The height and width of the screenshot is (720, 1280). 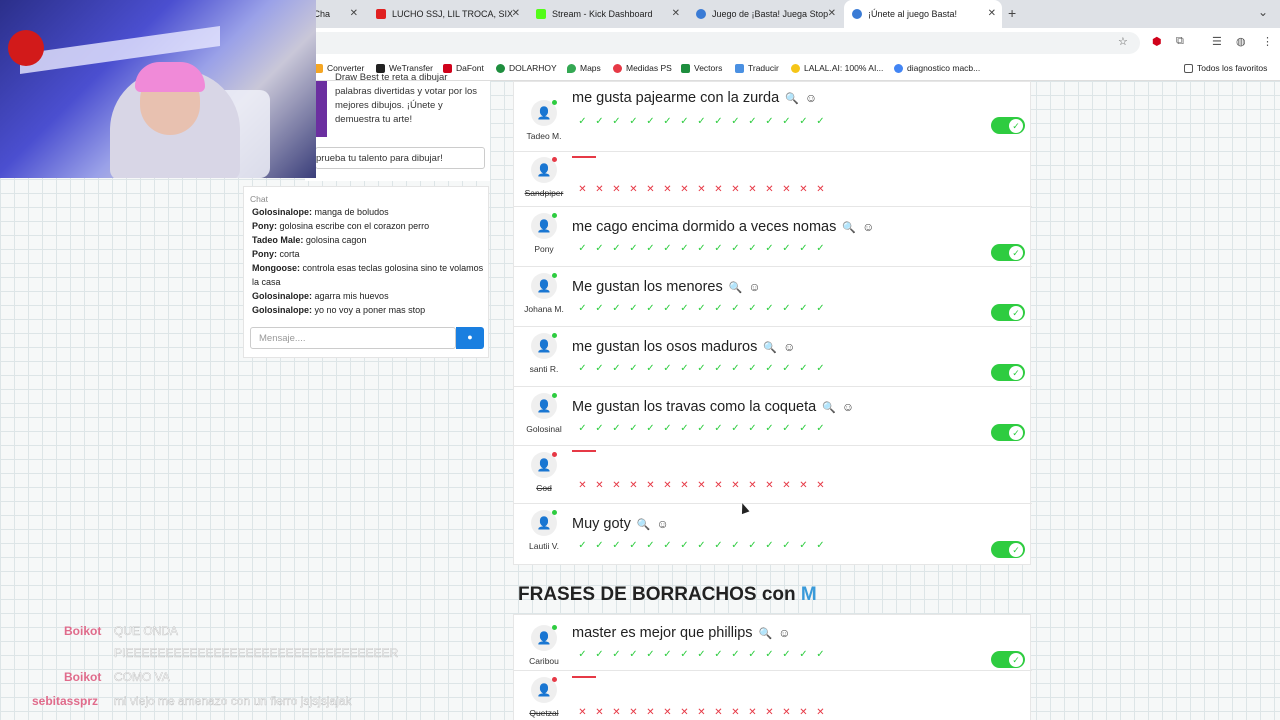 What do you see at coordinates (773, 475) in the screenshot?
I see `answer-row: 👤 Cod ✕ ✕ ✕ ✕ ✕ ✕ ✕ ✕ ✕ ✕ ✕ ✕ ✕ ✕ ✕` at bounding box center [773, 475].